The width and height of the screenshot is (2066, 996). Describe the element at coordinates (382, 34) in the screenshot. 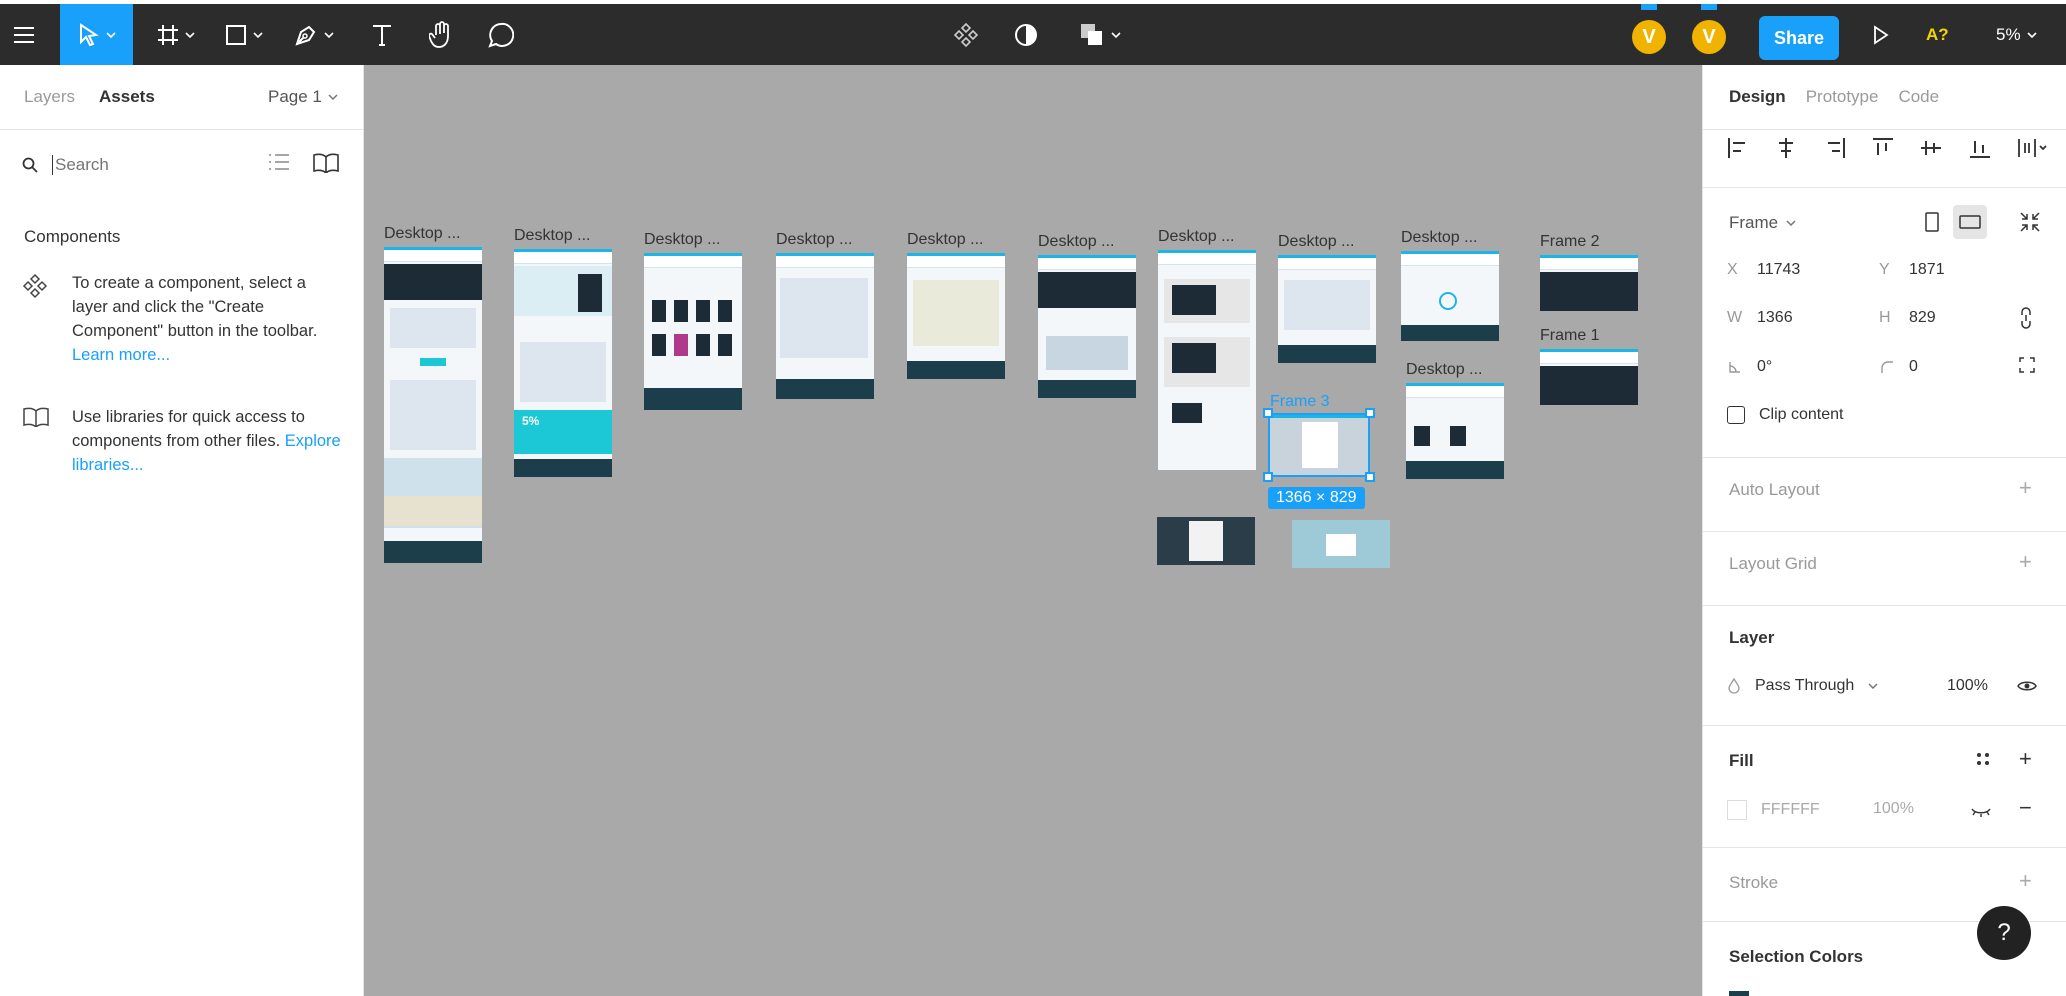

I see `text-tool-button` at that location.